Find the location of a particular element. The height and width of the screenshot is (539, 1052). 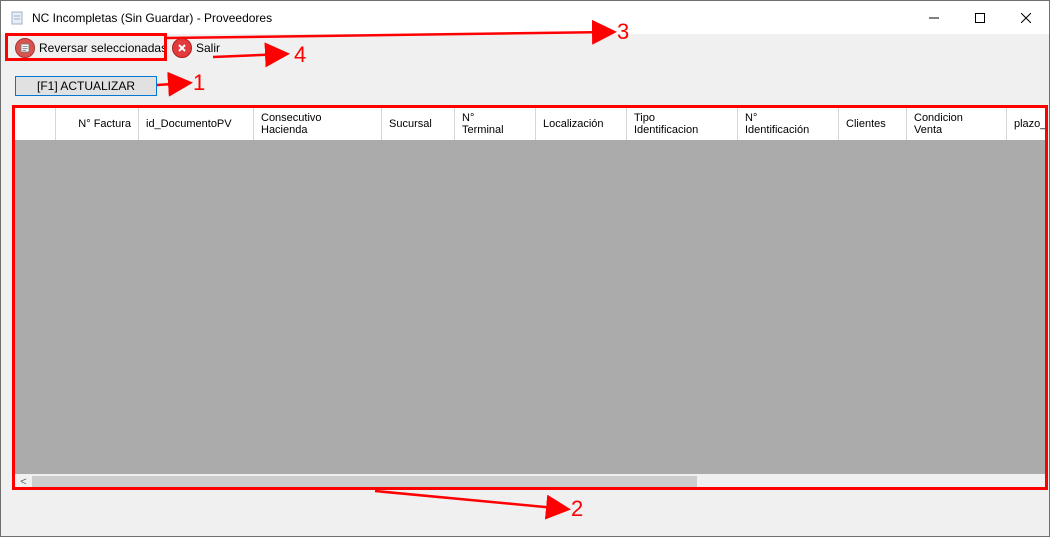

annotation-number-1: 1 is located at coordinates (199, 82).